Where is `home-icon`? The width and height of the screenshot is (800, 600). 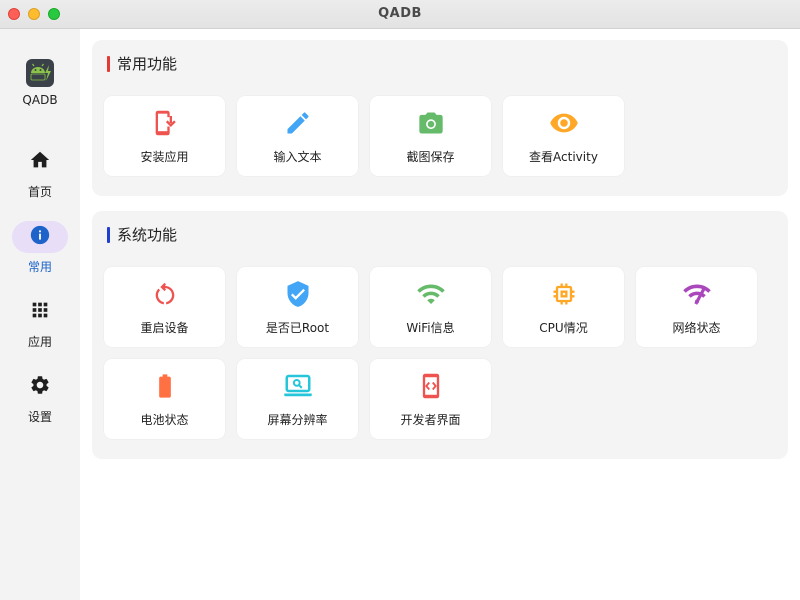
home-icon is located at coordinates (40, 162).